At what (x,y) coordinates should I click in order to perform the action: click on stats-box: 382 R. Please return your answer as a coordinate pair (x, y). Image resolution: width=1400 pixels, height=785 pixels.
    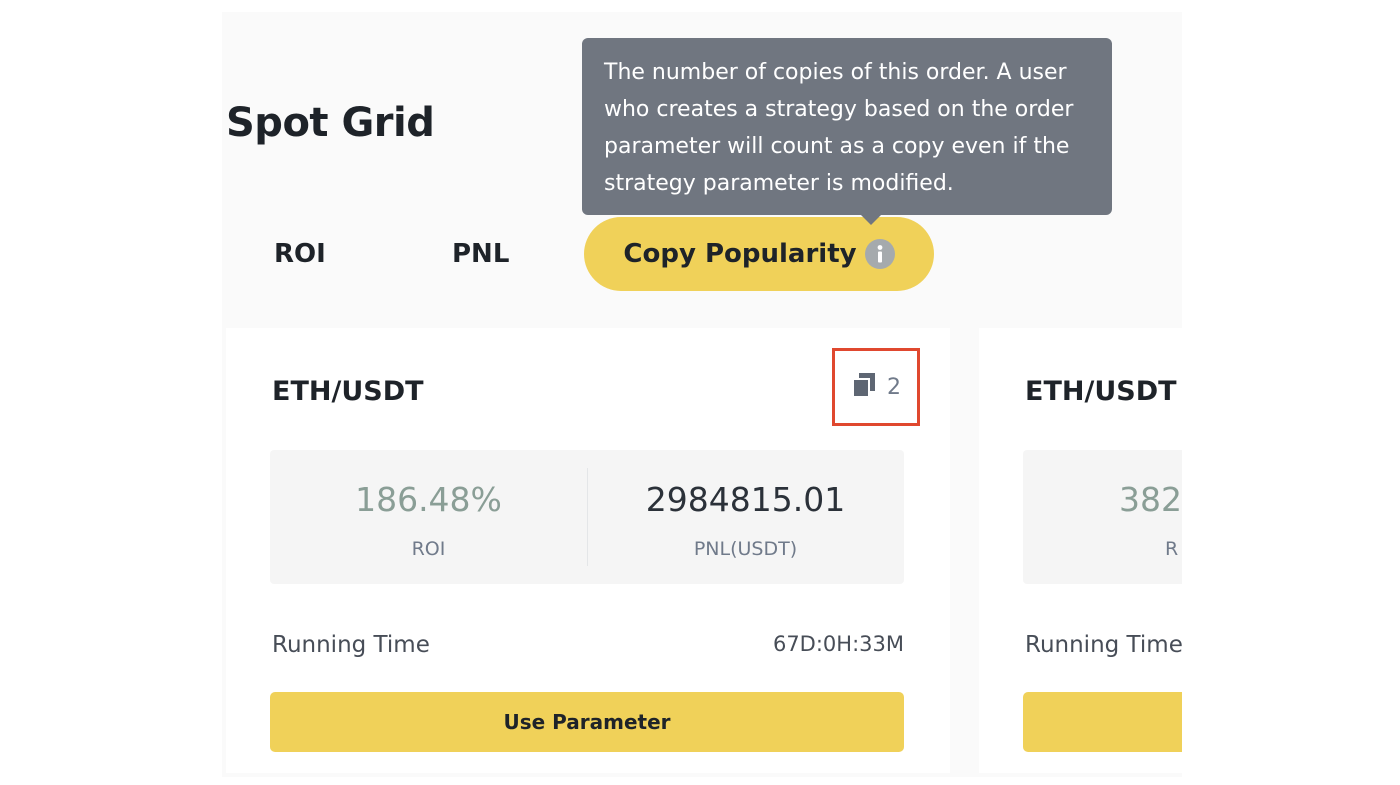
    Looking at the image, I should click on (1102, 517).